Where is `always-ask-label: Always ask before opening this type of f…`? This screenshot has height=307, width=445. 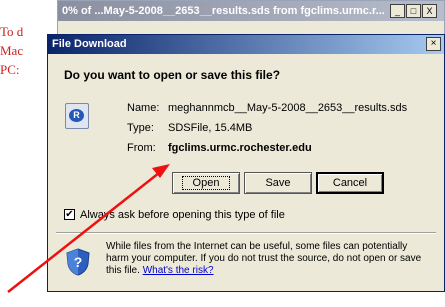 always-ask-label: Always ask before opening this type of f… is located at coordinates (182, 215).